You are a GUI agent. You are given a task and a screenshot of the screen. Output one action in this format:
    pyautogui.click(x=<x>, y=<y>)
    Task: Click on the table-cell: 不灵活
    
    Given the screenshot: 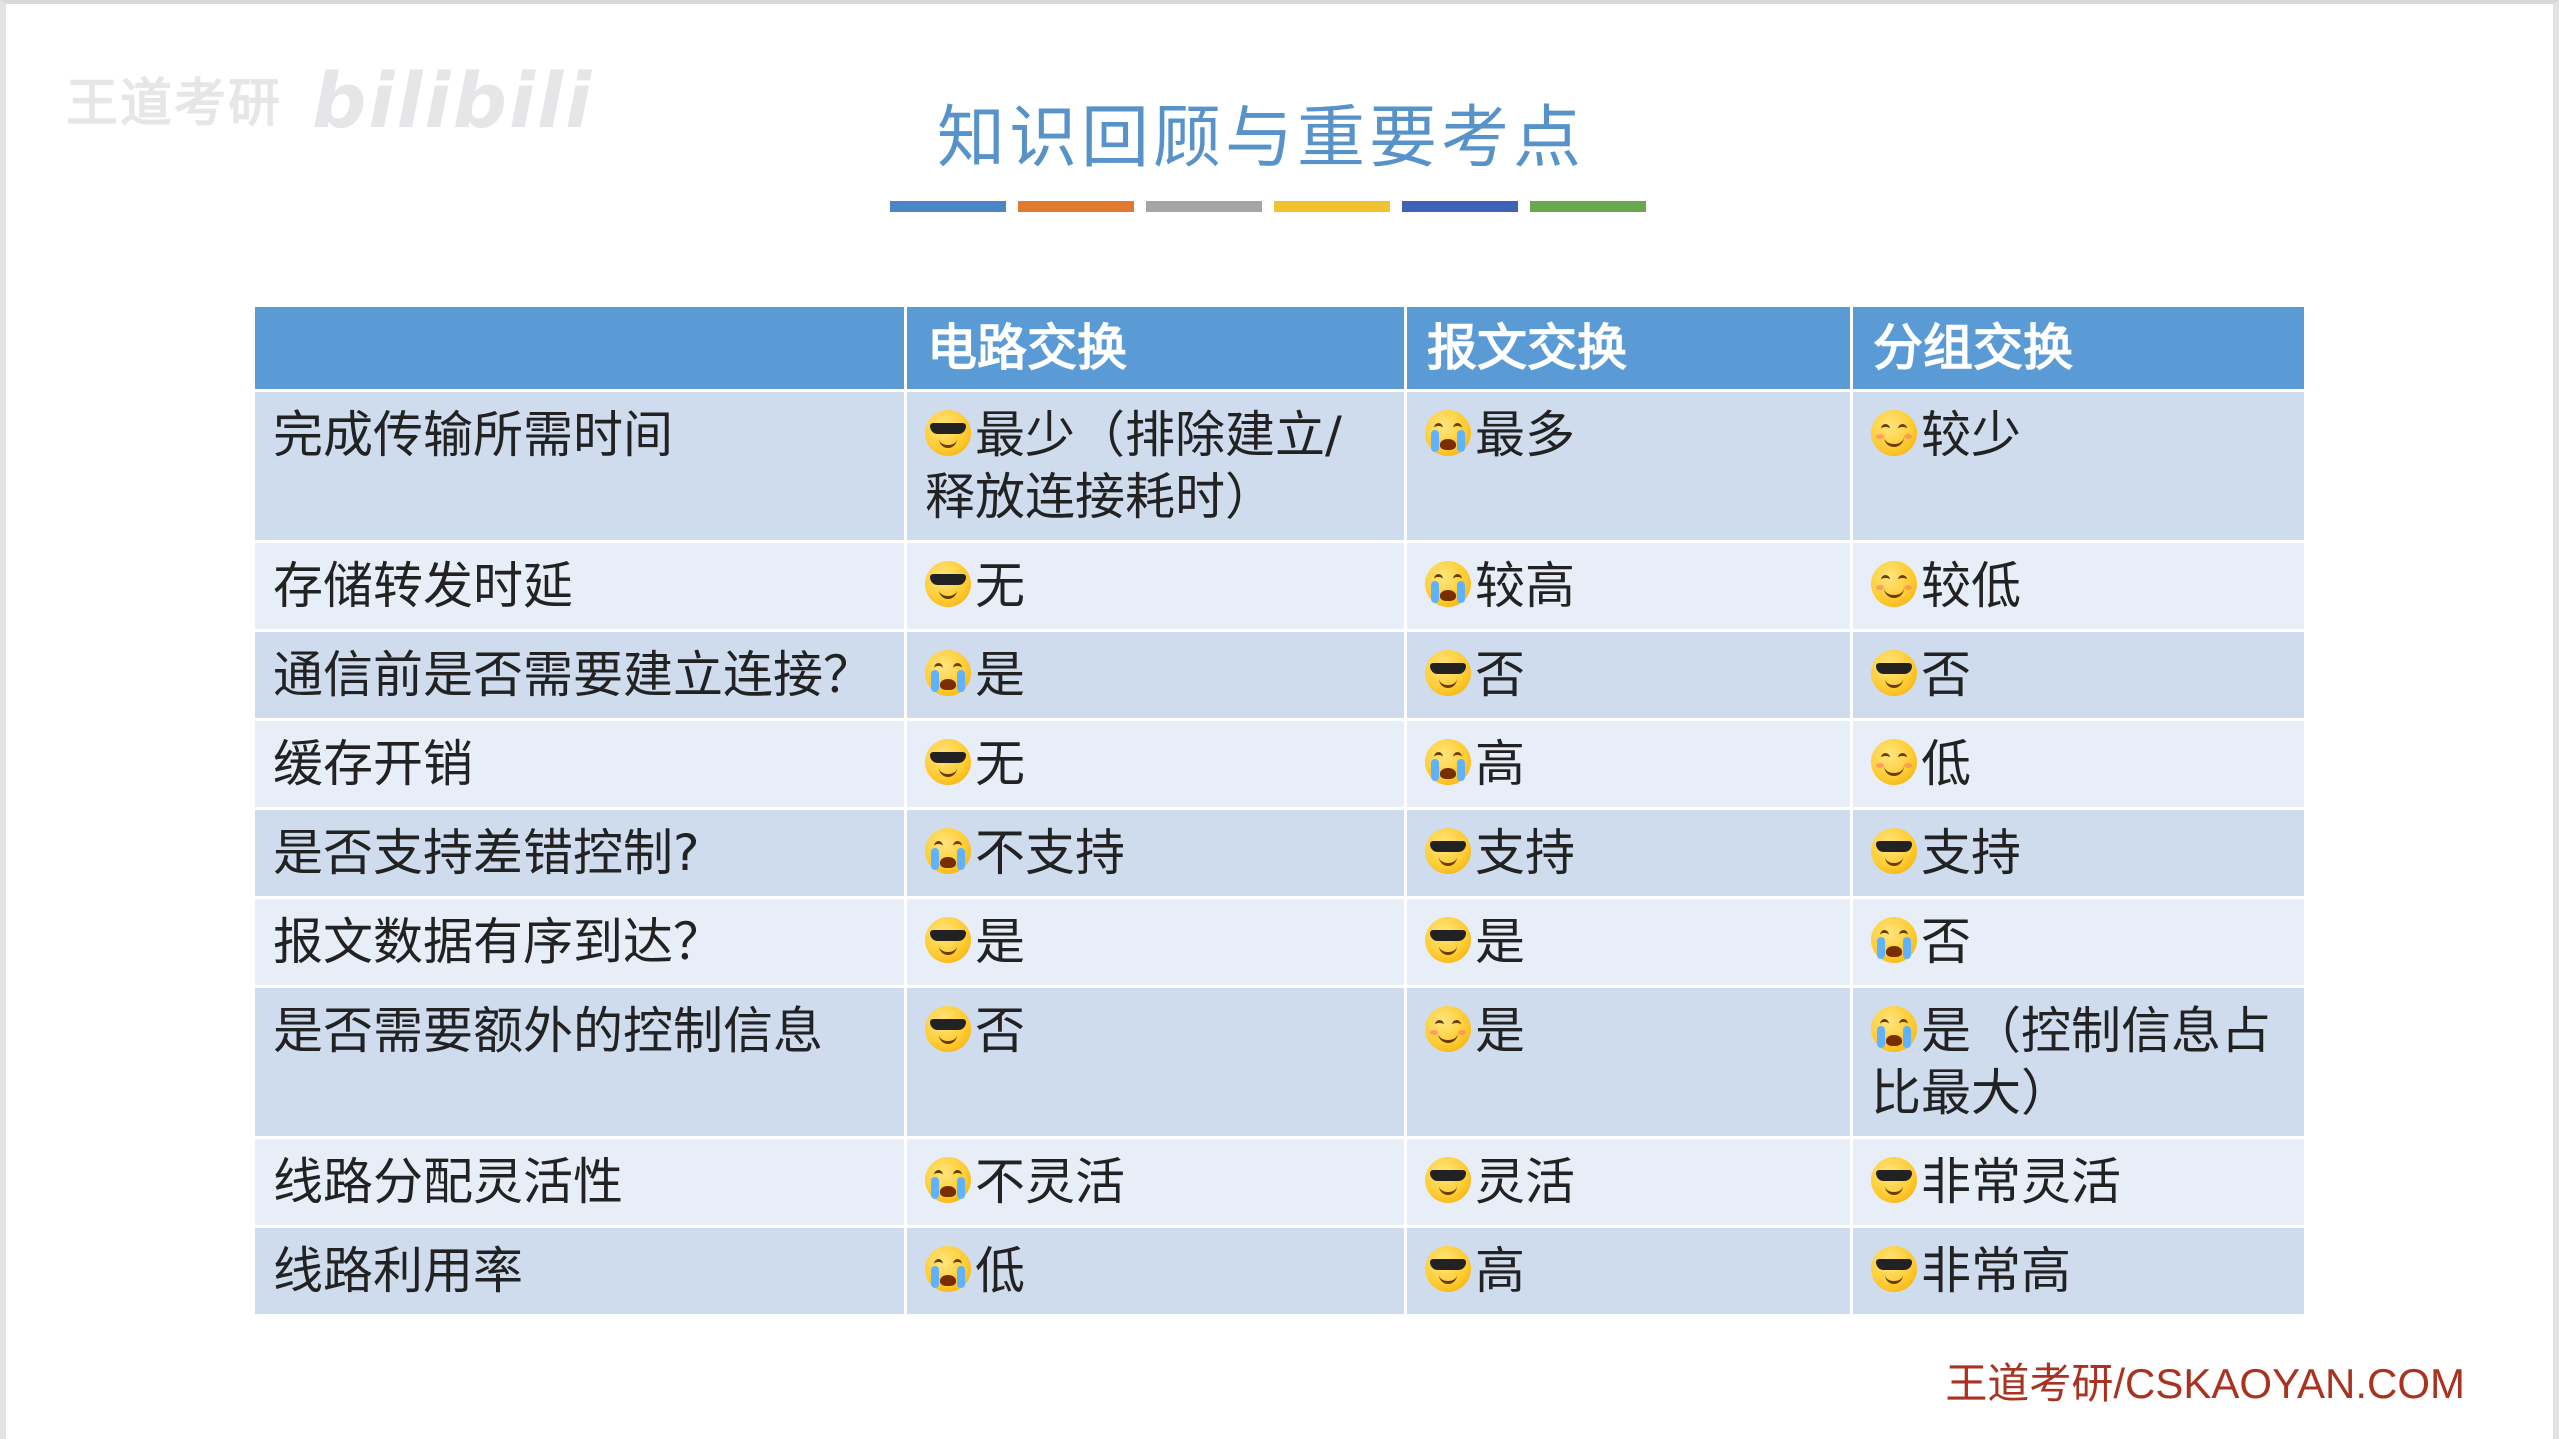 What is the action you would take?
    pyautogui.click(x=1155, y=1182)
    